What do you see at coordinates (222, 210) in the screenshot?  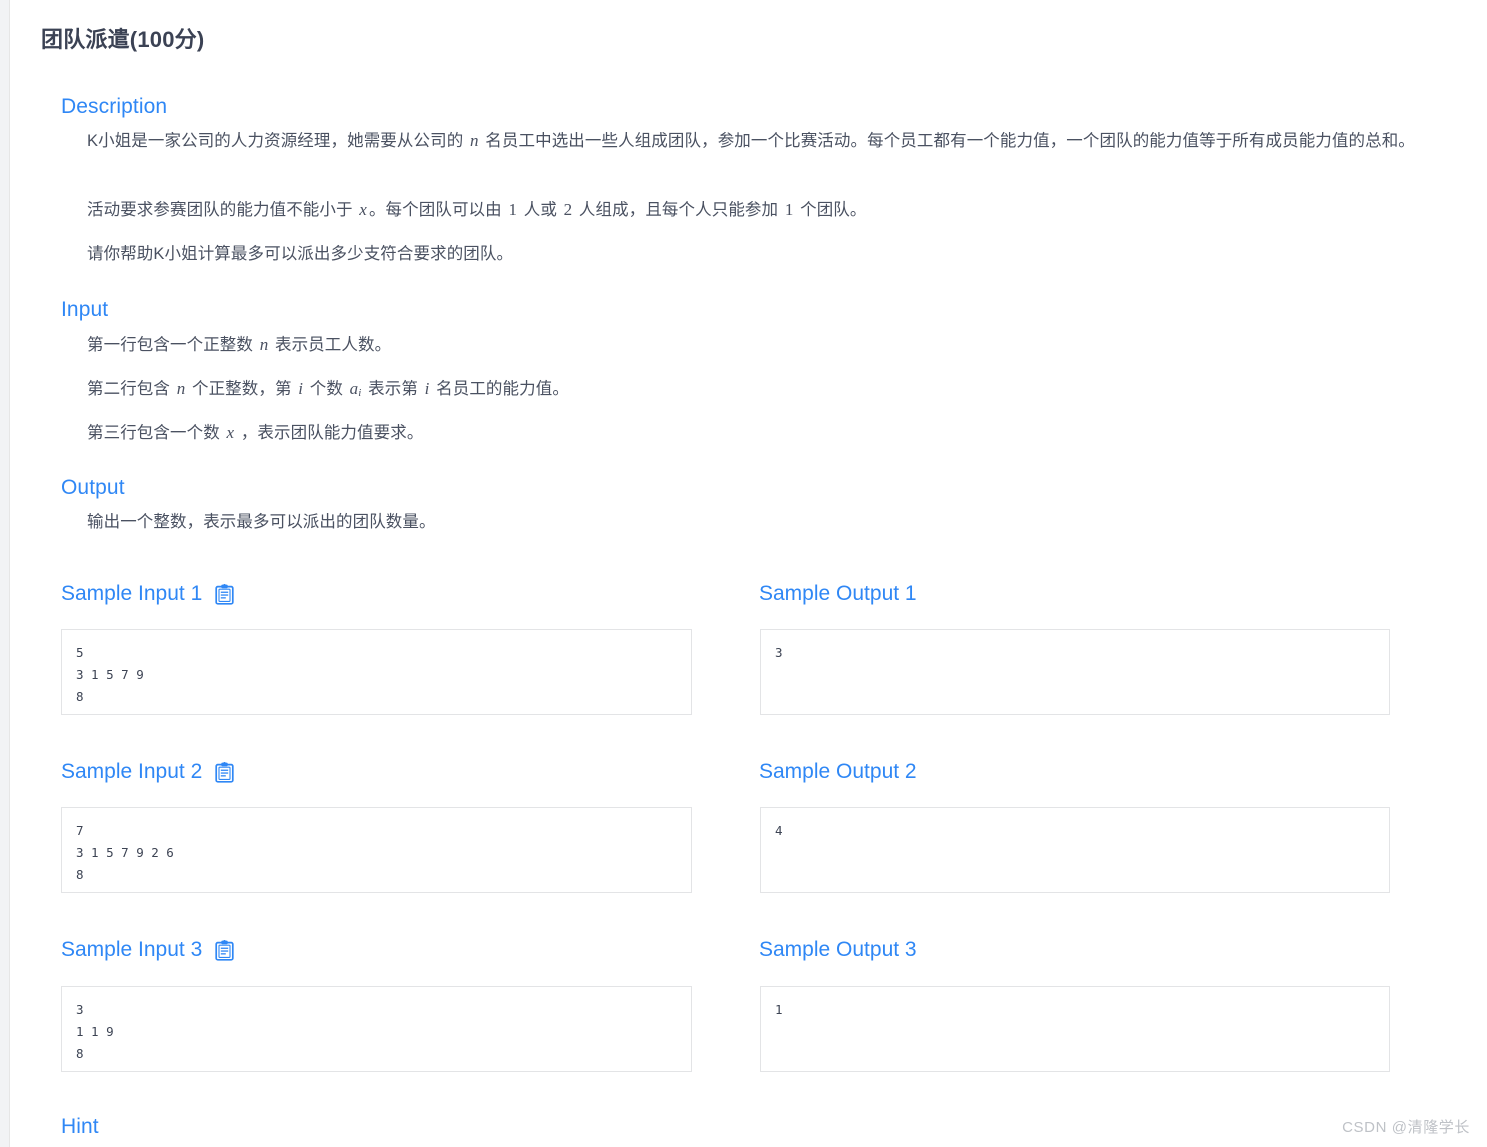 I see `desc-p2-prefix: 活动要求参赛团队的能力值不能小于` at bounding box center [222, 210].